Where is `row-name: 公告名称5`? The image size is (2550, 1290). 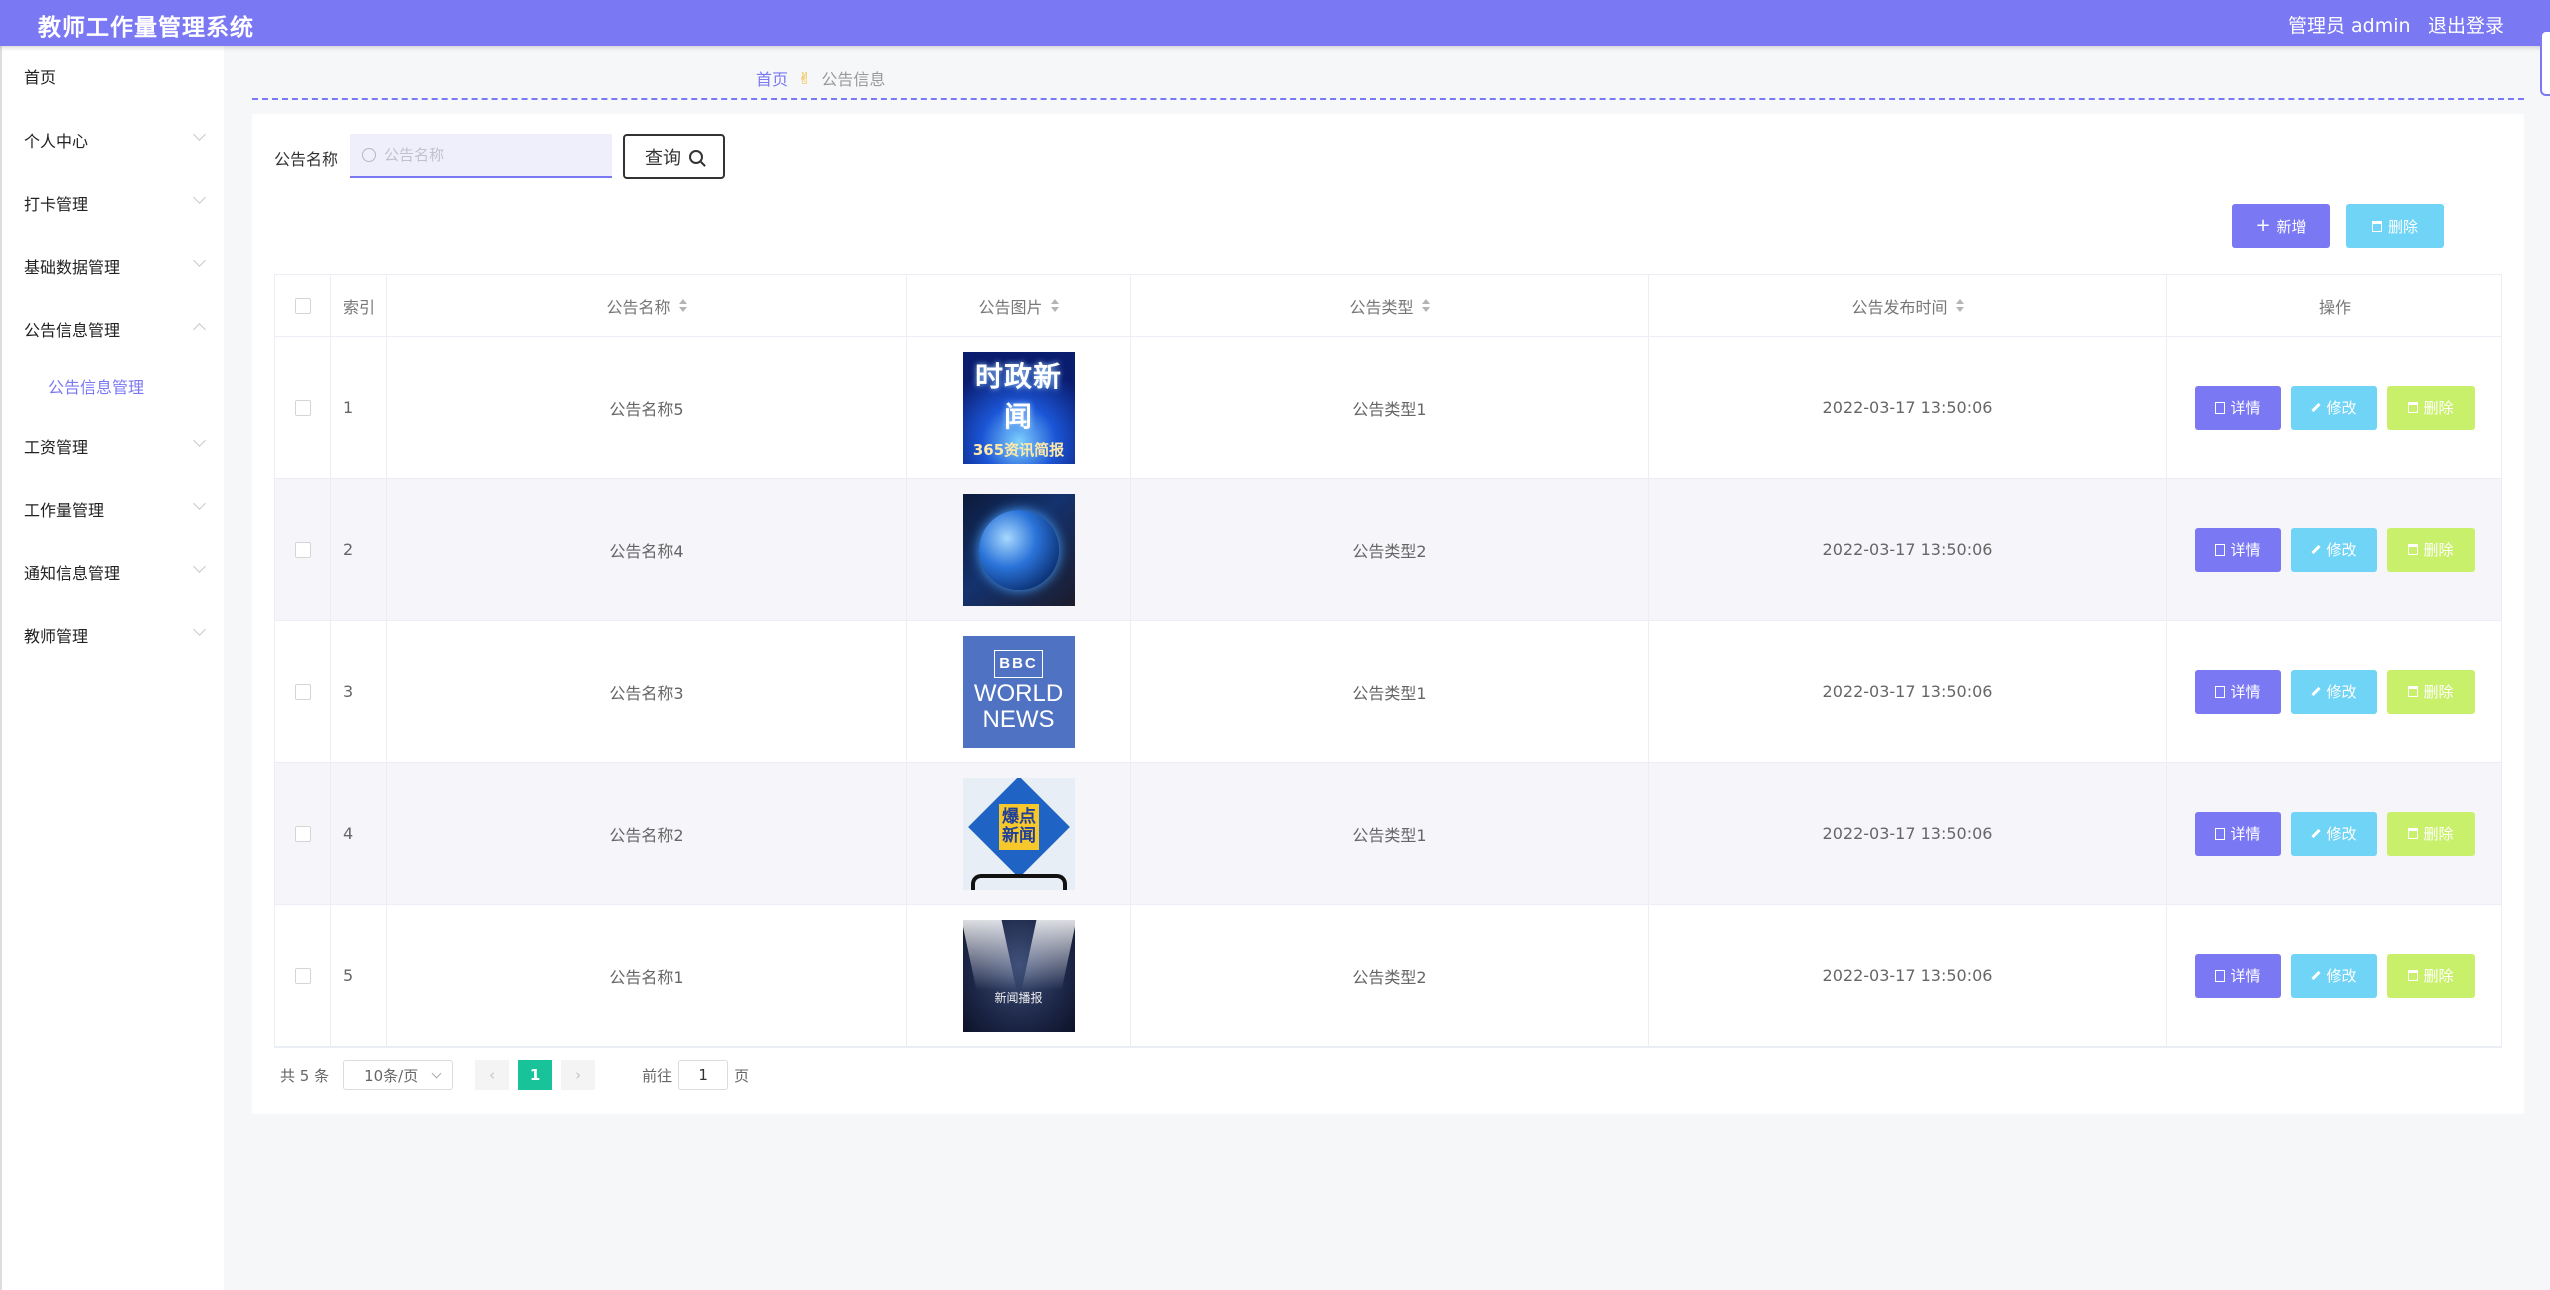
row-name: 公告名称5 is located at coordinates (647, 407).